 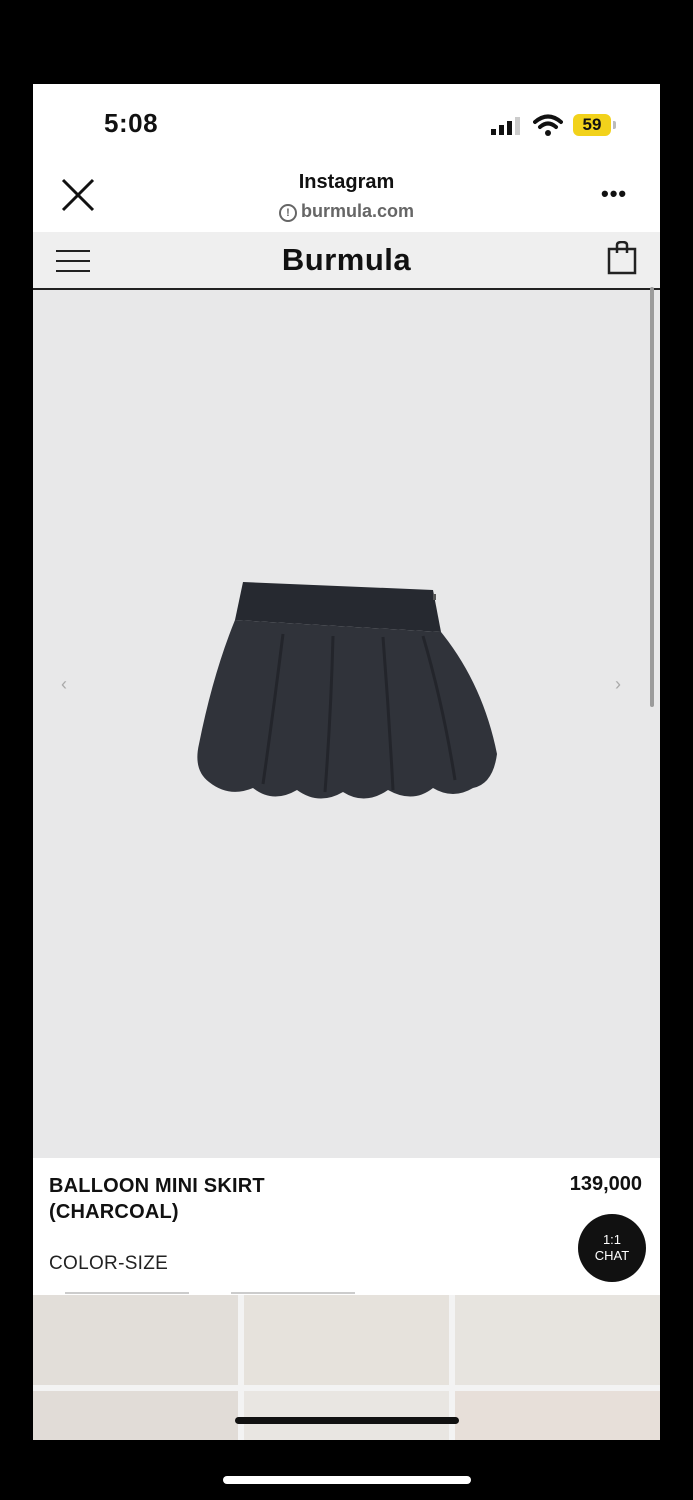 I want to click on home-indicator-inner, so click(x=347, y=1420).